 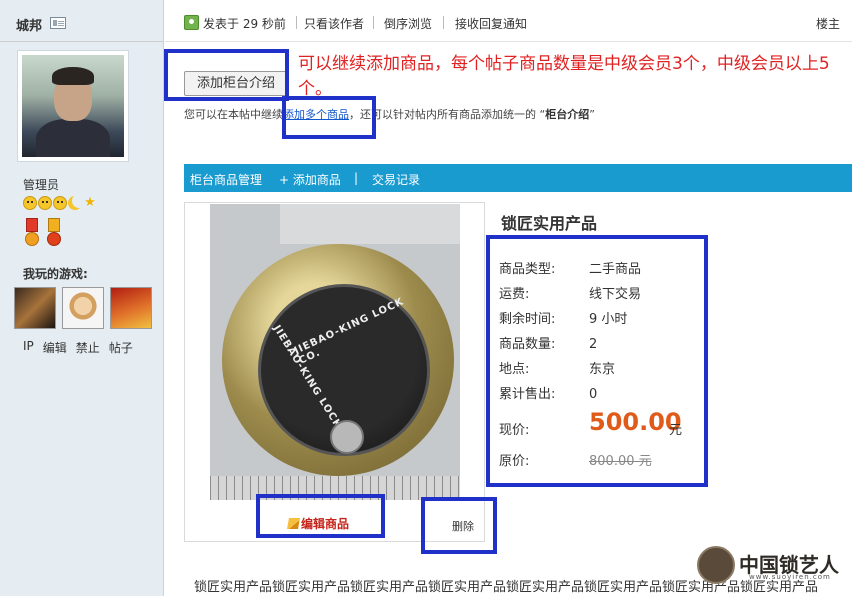 What do you see at coordinates (58, 23) in the screenshot?
I see `profile-card-icon` at bounding box center [58, 23].